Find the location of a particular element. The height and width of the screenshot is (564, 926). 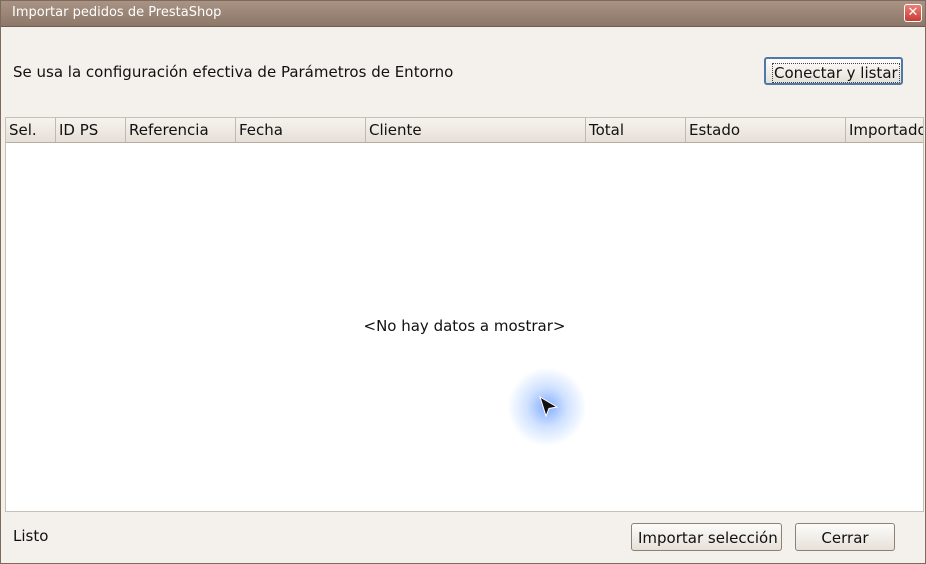

window-title: Importar pedidos de PrestaShop is located at coordinates (117, 12).